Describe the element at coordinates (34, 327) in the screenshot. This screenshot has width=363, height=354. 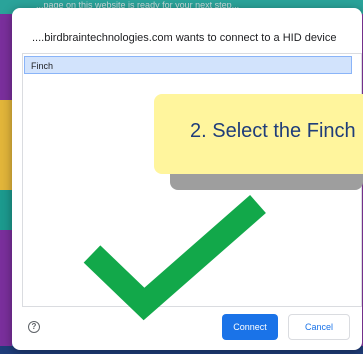
I see `help-icon: ?` at that location.